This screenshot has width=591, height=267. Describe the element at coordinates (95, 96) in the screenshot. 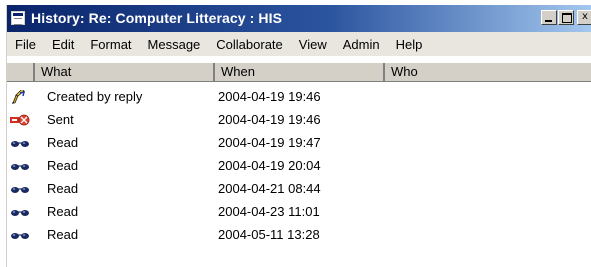

I see `history-what: Created by reply` at that location.